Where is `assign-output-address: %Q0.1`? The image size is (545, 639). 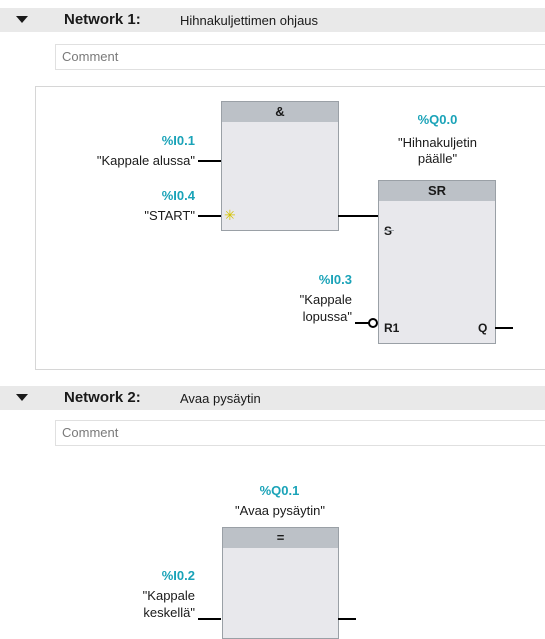 assign-output-address: %Q0.1 is located at coordinates (279, 490).